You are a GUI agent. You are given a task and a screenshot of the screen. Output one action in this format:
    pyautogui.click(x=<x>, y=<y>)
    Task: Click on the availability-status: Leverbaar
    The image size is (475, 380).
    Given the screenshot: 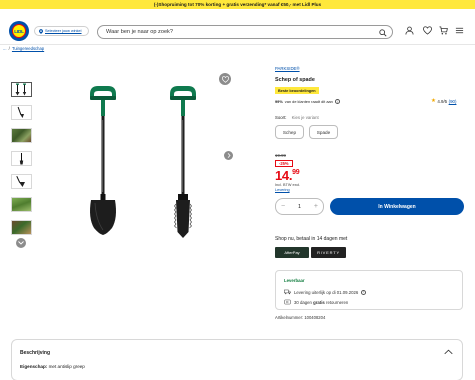 What is the action you would take?
    pyautogui.click(x=294, y=280)
    